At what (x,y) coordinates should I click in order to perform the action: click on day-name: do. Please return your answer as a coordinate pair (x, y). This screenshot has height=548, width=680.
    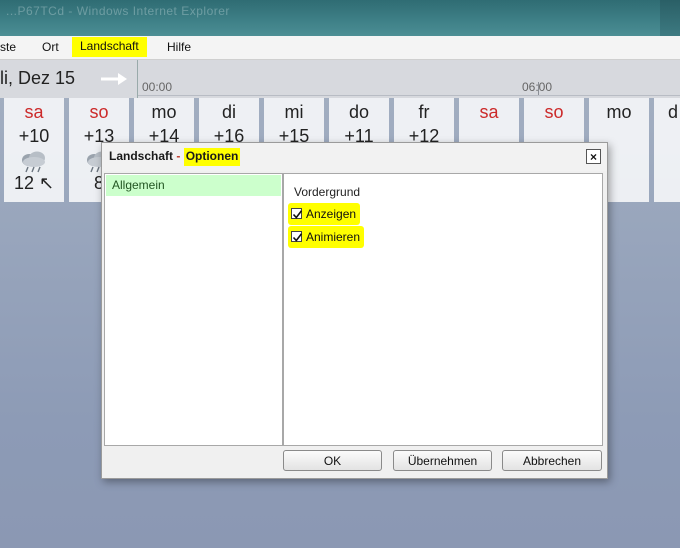
    Looking at the image, I should click on (359, 112).